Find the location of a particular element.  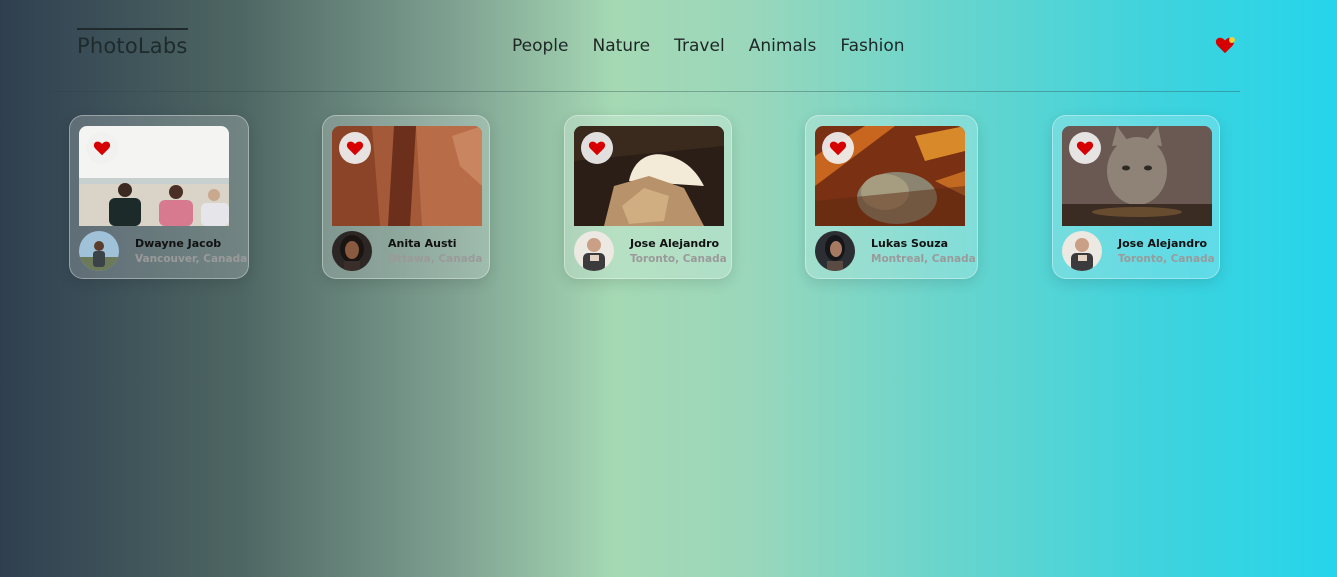

topic-nature: Nature is located at coordinates (621, 46).